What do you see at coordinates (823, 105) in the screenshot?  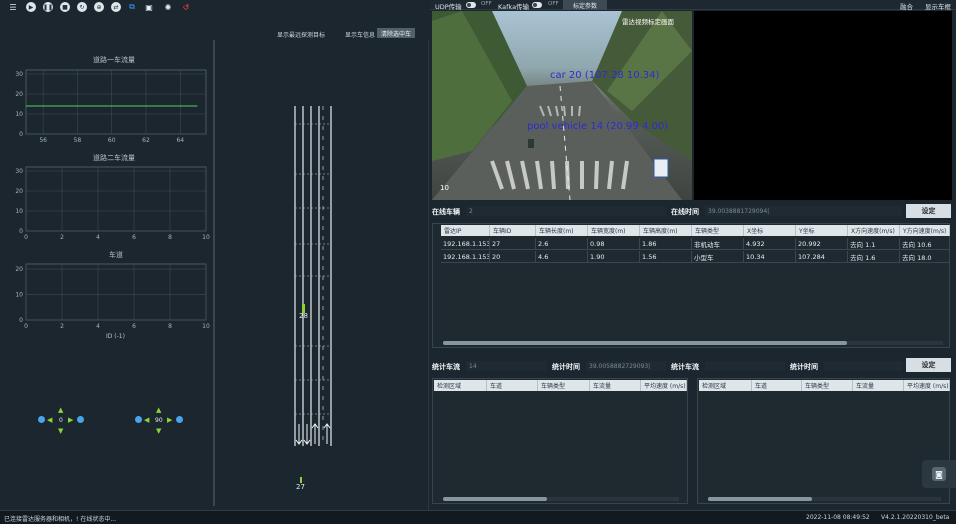 I see `secondary-video-view` at bounding box center [823, 105].